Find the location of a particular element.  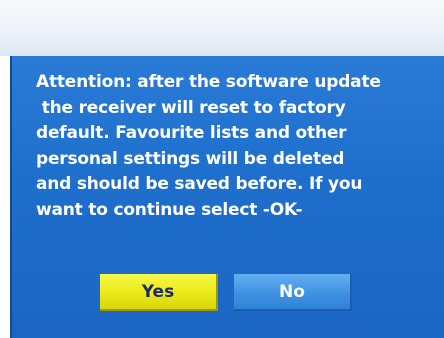

no-button: No is located at coordinates (293, 292).